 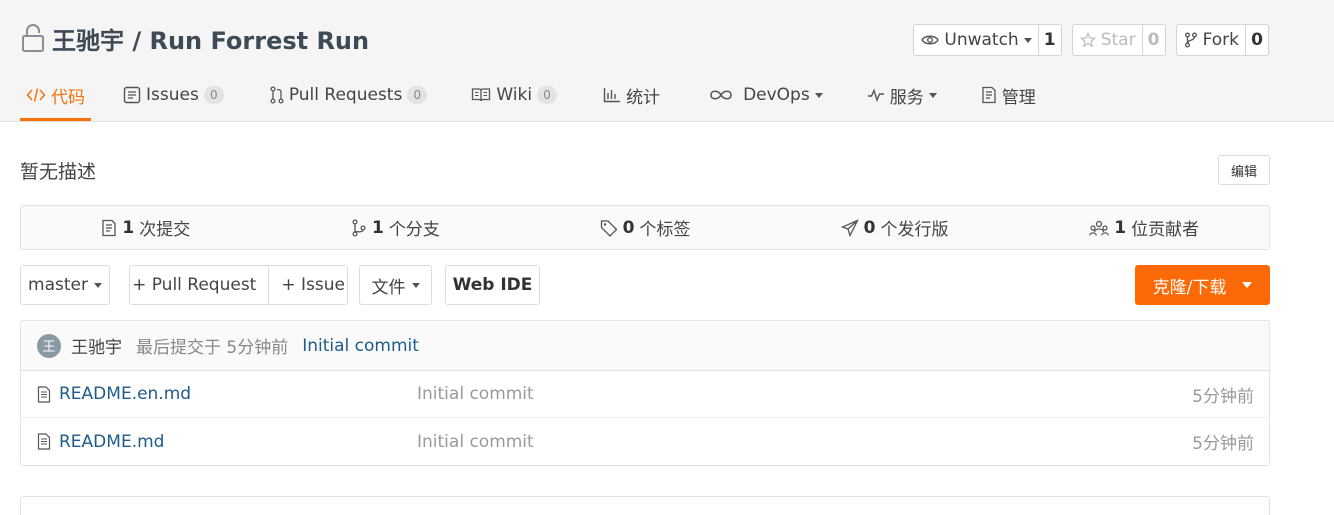 What do you see at coordinates (312, 285) in the screenshot?
I see `new-issue-button: + Issue` at bounding box center [312, 285].